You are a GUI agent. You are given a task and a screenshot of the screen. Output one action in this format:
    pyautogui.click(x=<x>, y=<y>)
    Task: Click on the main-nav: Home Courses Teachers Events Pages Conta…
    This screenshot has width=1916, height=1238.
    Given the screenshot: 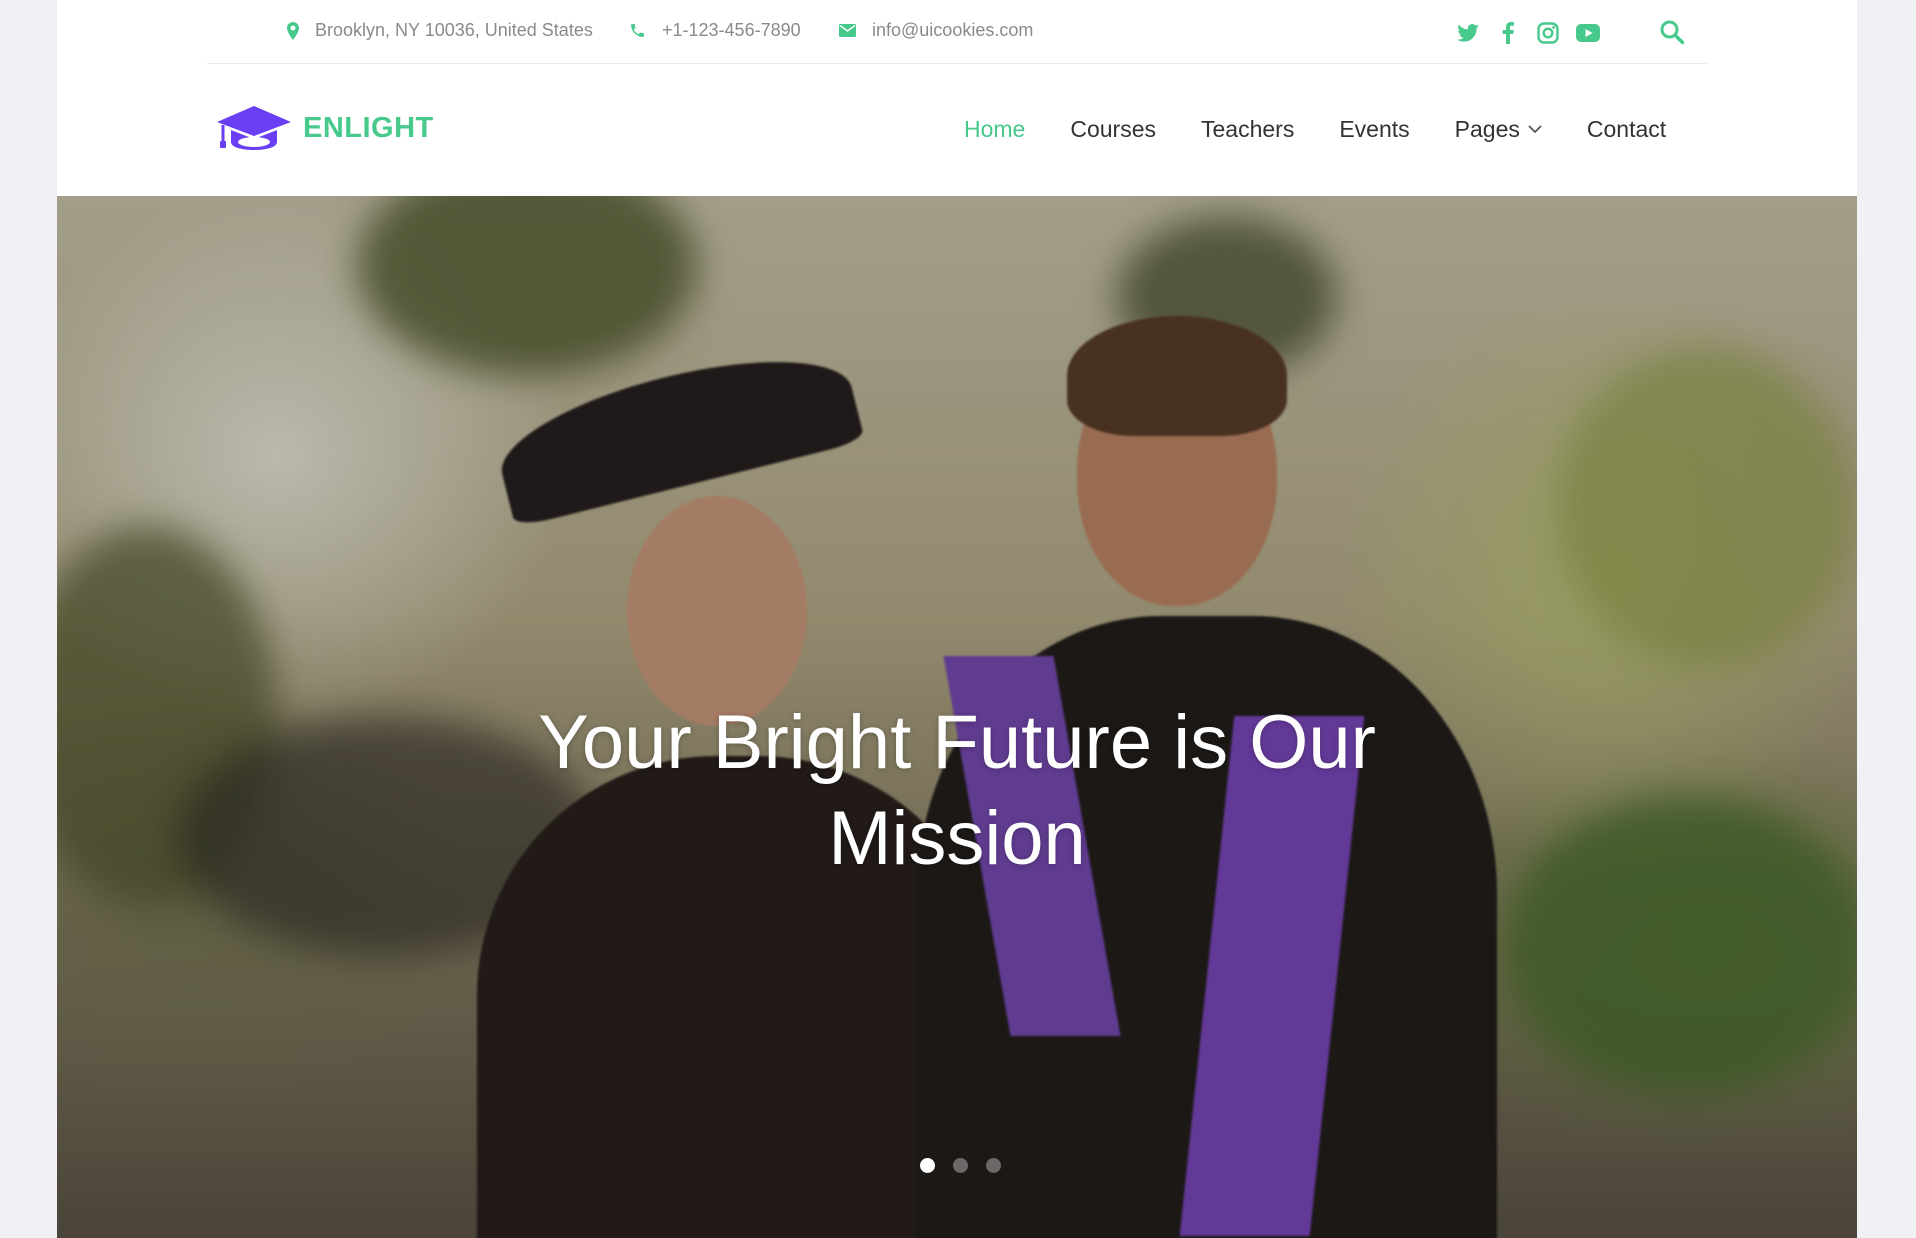 What is the action you would take?
    pyautogui.click(x=1315, y=129)
    